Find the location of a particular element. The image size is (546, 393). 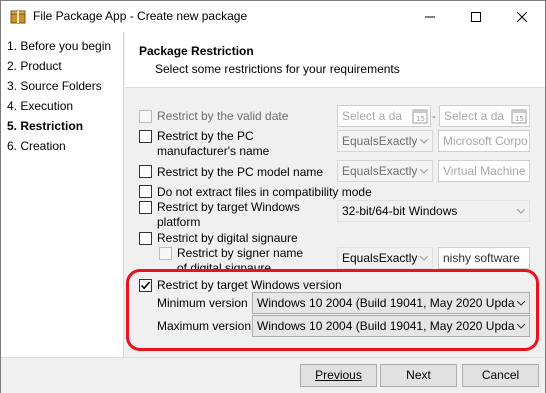

platform-checkbox is located at coordinates (145, 207).